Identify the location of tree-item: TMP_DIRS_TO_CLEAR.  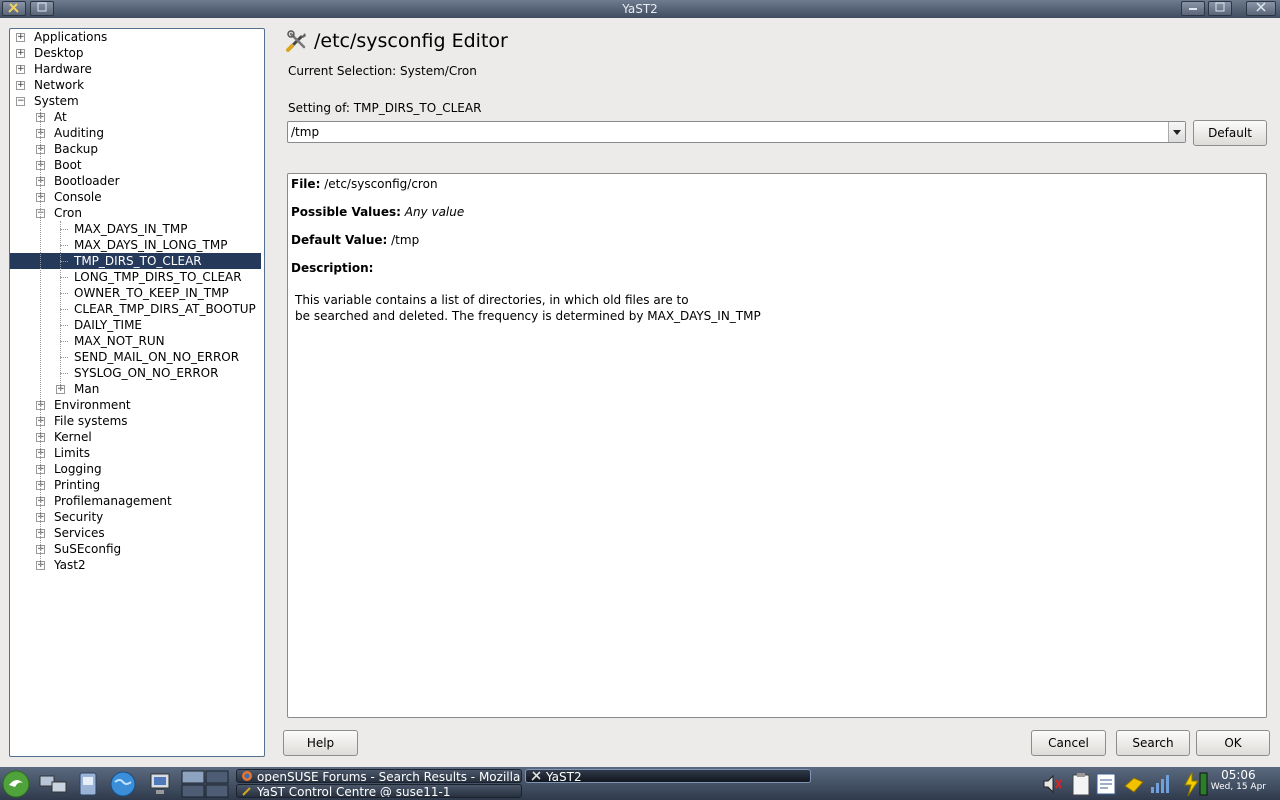
(135, 261).